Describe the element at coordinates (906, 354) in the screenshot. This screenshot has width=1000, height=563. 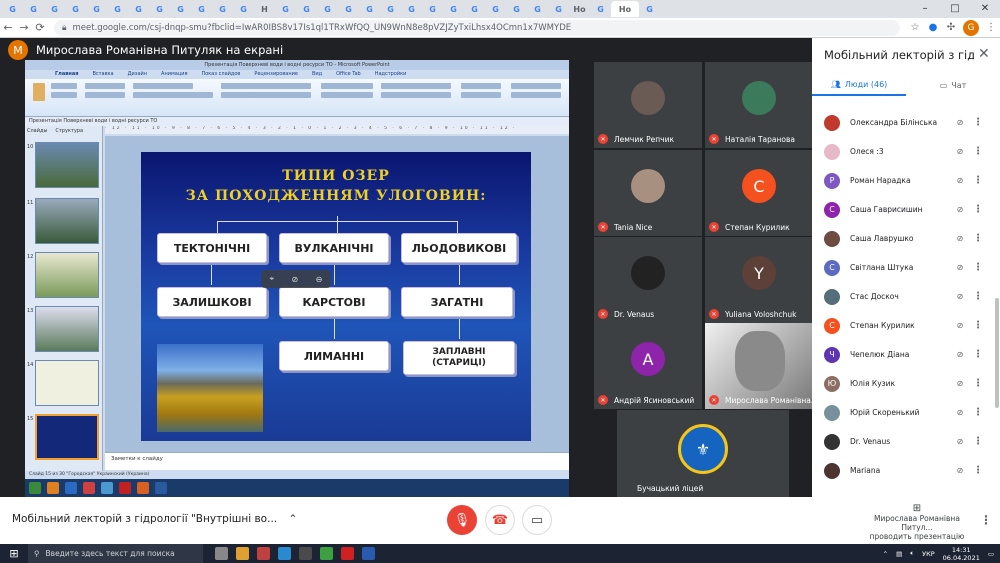
I see `list-item: Ч Чепелюк Діана ⊘ ⋮` at that location.